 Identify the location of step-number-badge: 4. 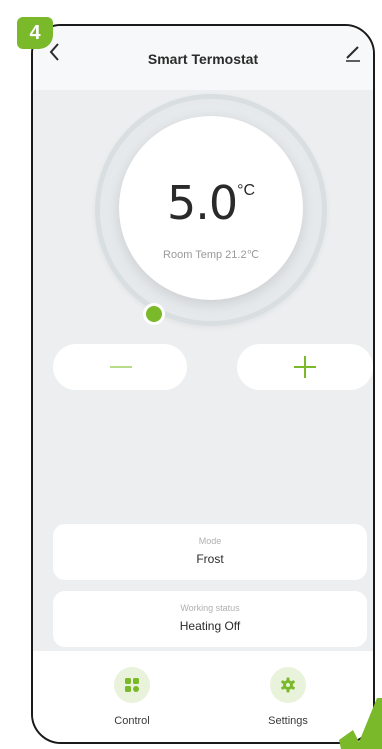
(35, 33).